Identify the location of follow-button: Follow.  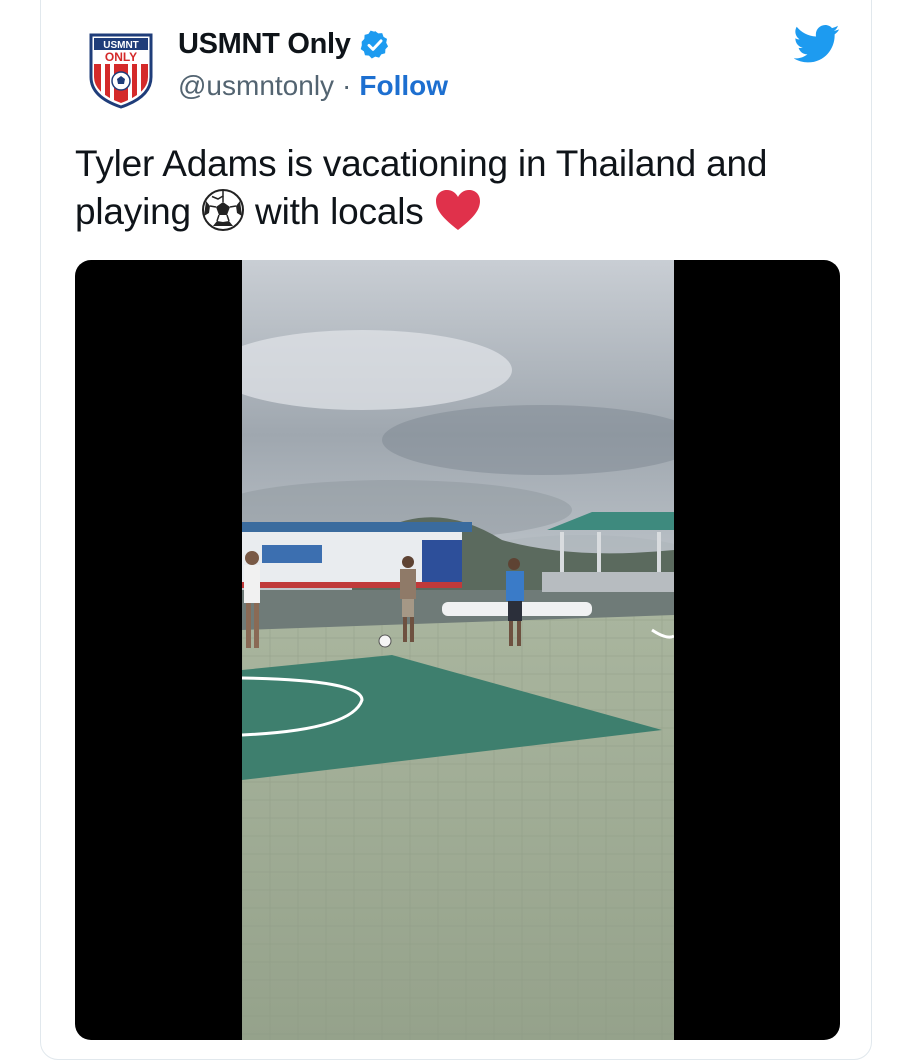
(403, 86).